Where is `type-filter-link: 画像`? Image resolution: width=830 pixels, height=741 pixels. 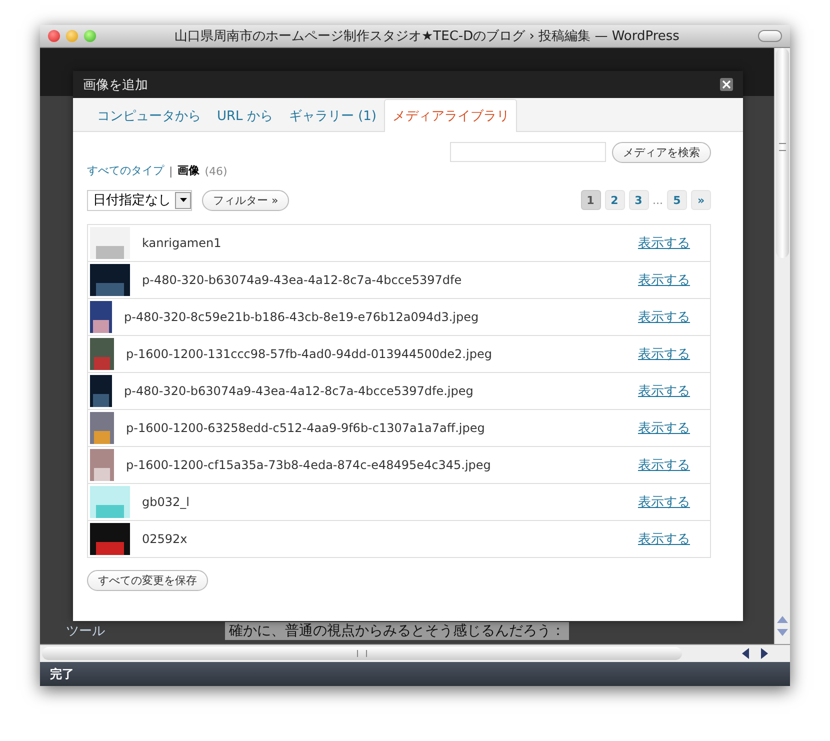
type-filter-link: 画像 is located at coordinates (189, 170).